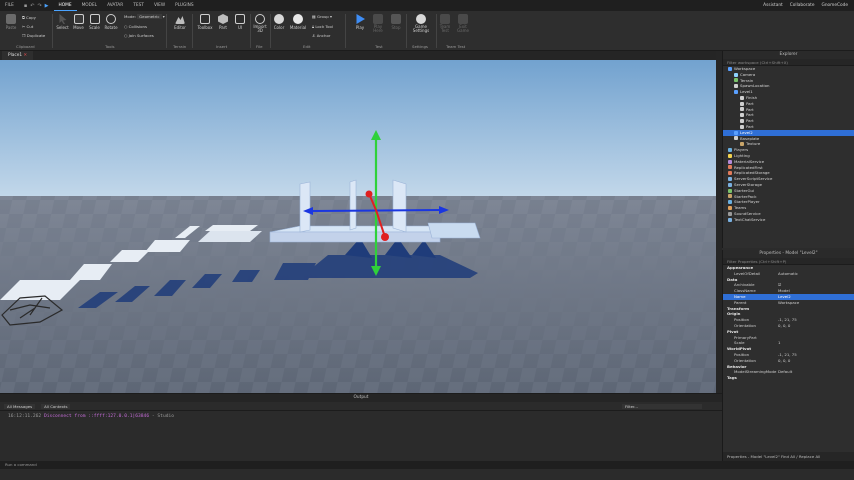 The height and width of the screenshot is (480, 854). I want to click on all-messages-dropdown: All Messages, so click(20, 406).